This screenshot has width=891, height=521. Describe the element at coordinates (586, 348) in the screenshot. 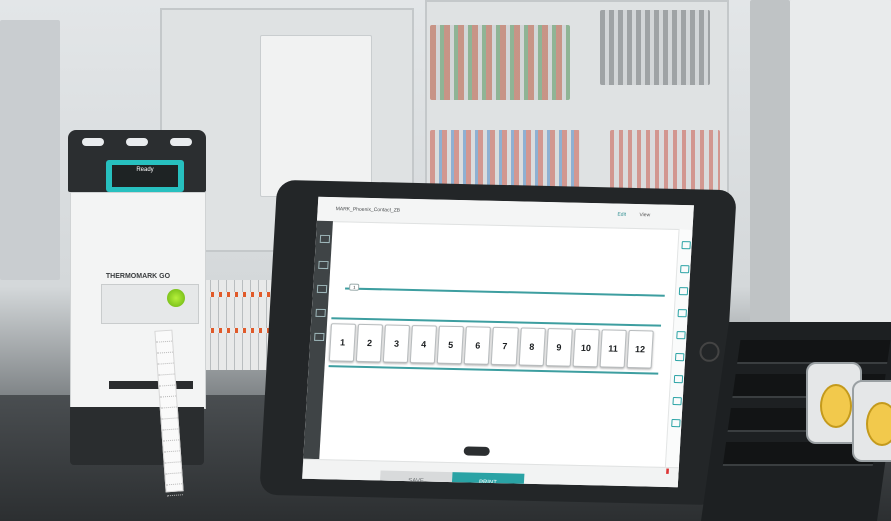

I see `marker-cell: 10` at that location.